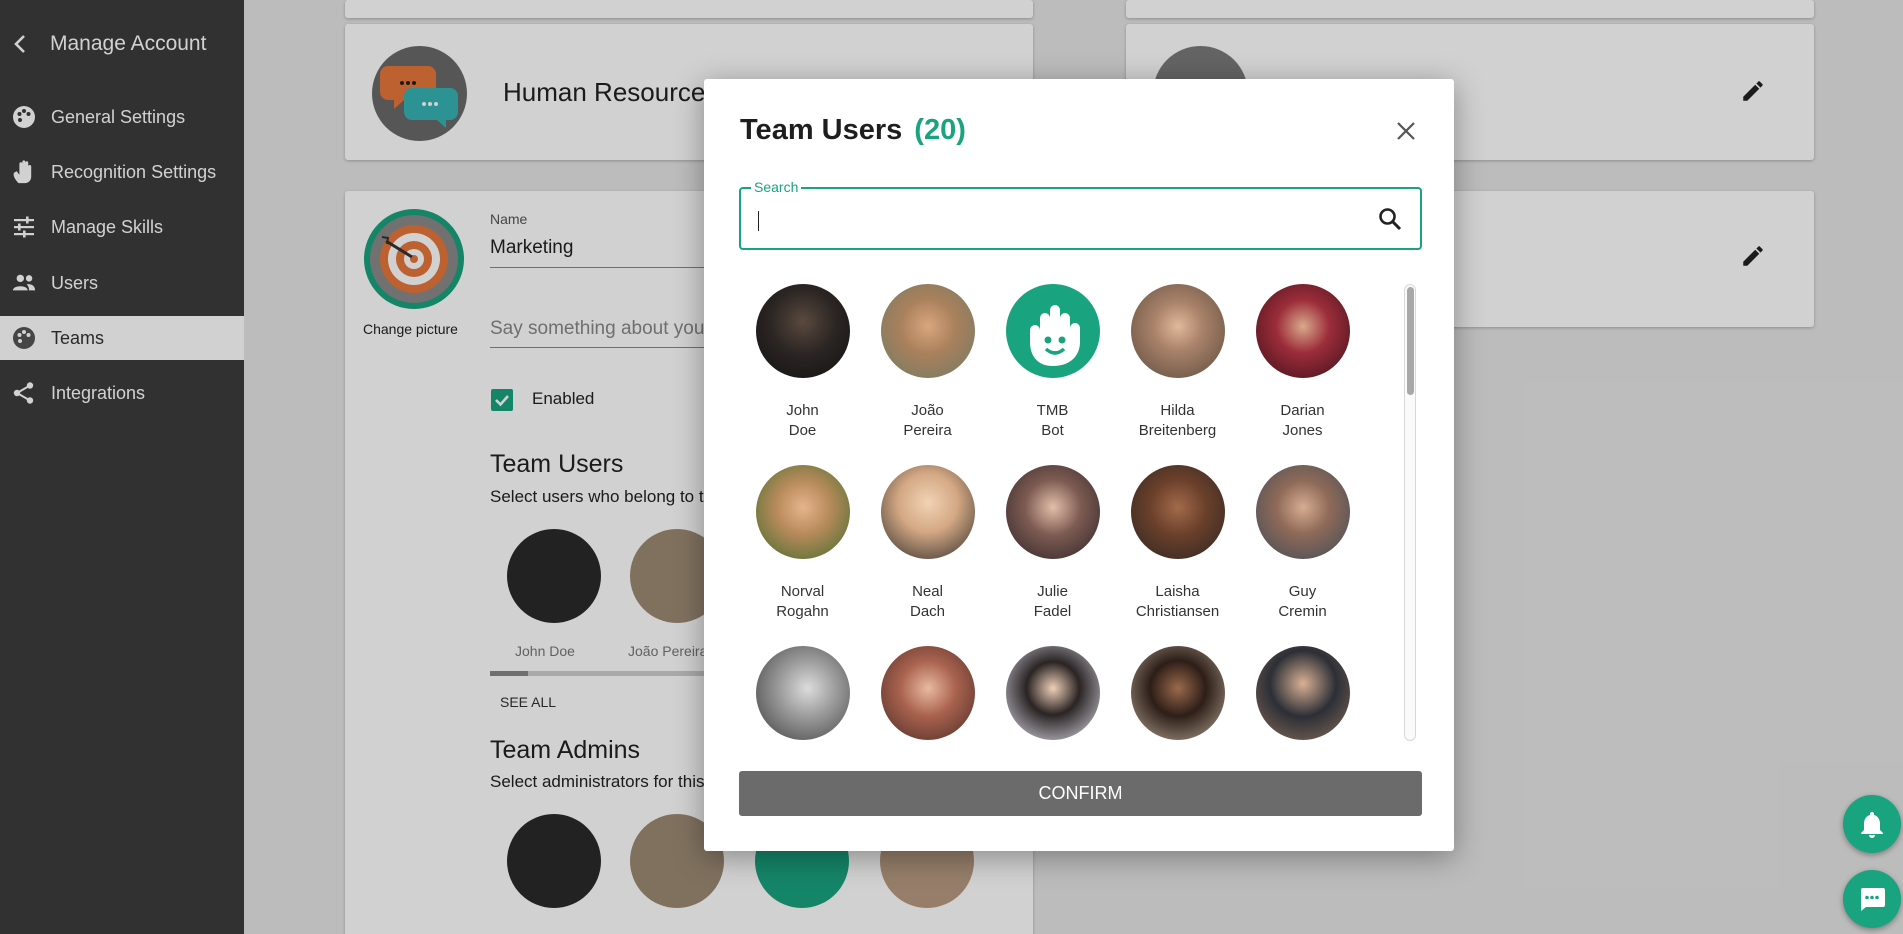 The width and height of the screenshot is (1903, 934). Describe the element at coordinates (758, 221) in the screenshot. I see `text-caret` at that location.